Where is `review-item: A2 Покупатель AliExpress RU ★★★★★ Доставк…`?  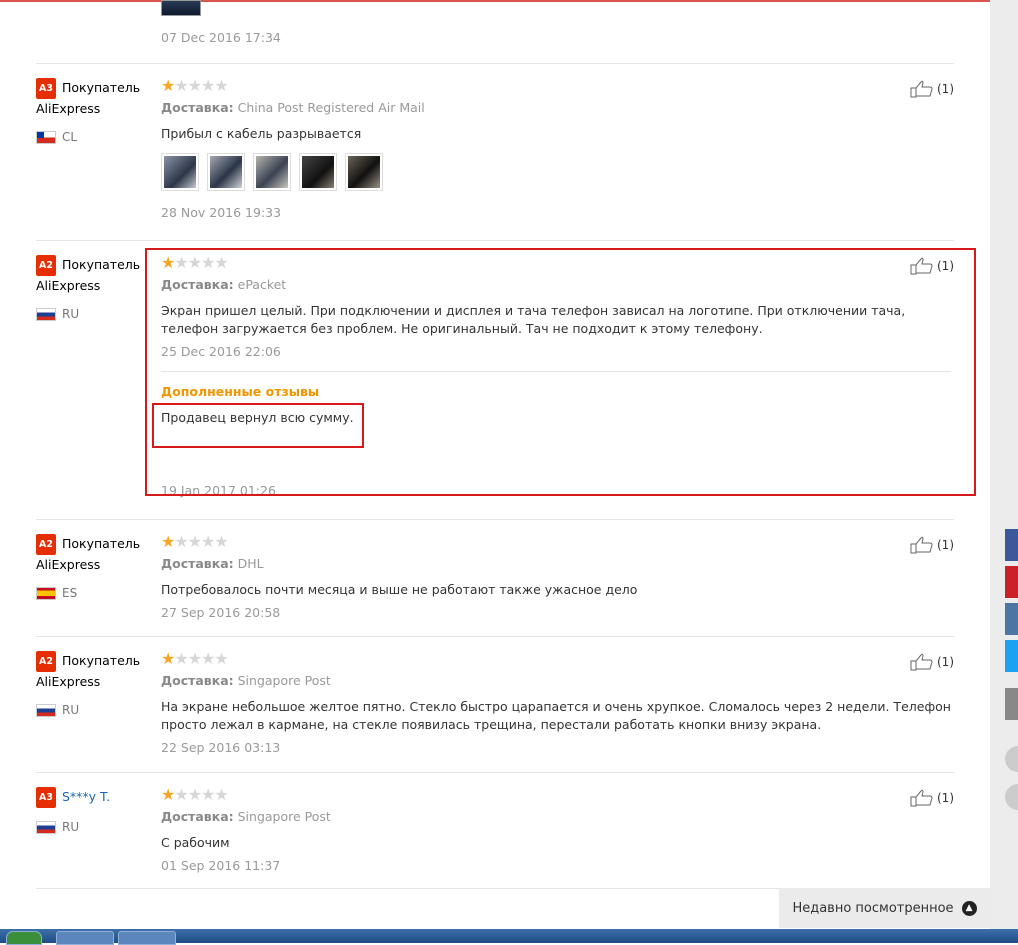 review-item: A2 Покупатель AliExpress RU ★★★★★ Доставк… is located at coordinates (495, 705).